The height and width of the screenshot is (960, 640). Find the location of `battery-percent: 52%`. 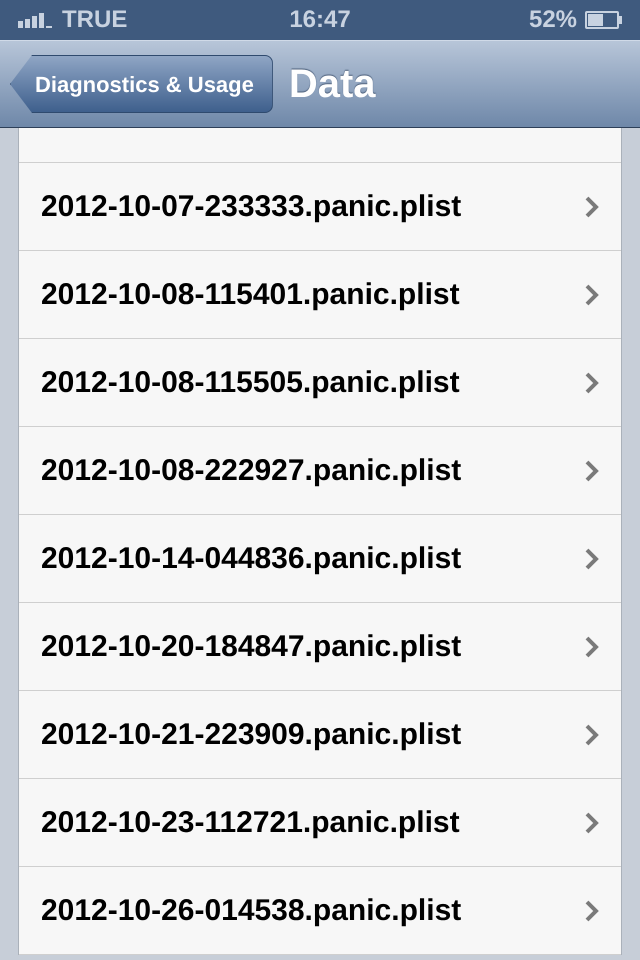

battery-percent: 52% is located at coordinates (553, 20).